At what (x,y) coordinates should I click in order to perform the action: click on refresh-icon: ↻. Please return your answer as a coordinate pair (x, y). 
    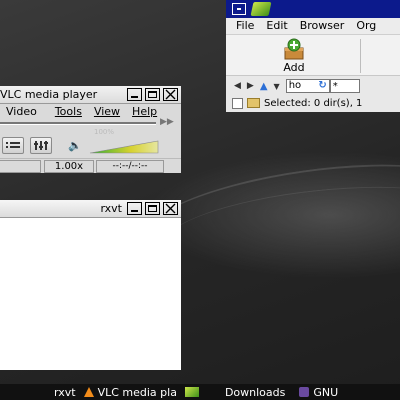
    Looking at the image, I should click on (322, 86).